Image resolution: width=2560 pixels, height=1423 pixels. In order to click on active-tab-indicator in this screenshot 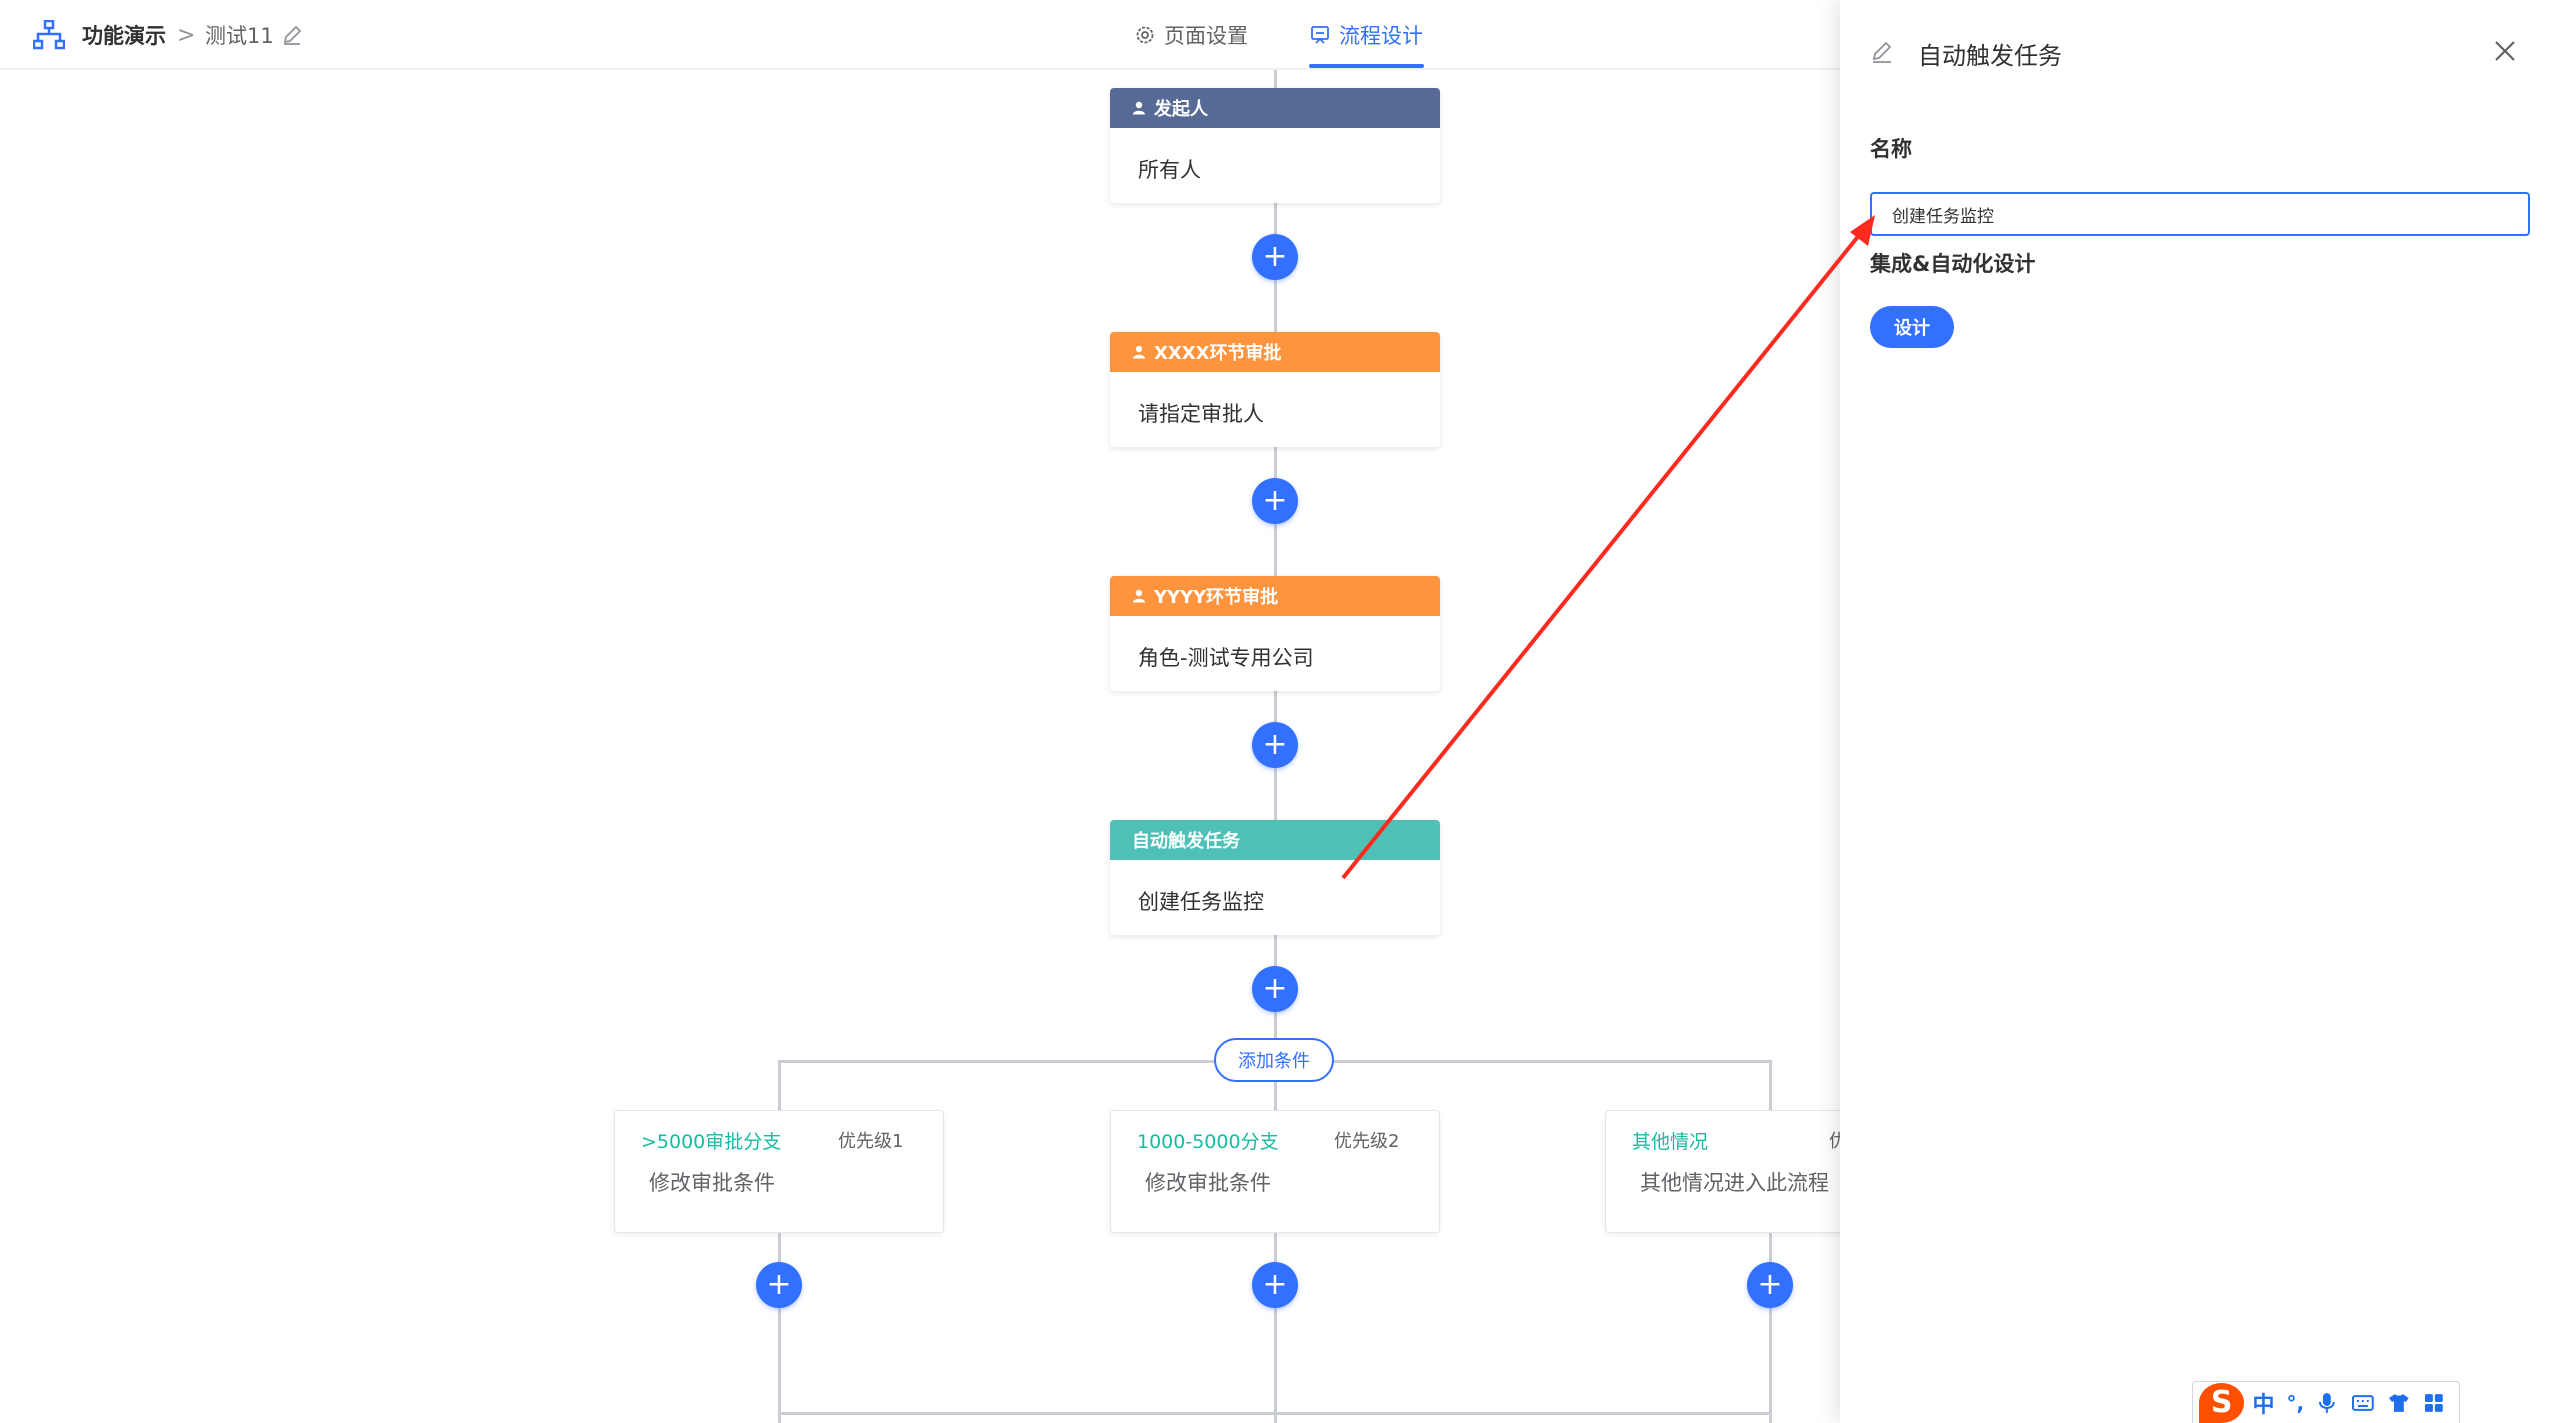, I will do `click(1366, 66)`.